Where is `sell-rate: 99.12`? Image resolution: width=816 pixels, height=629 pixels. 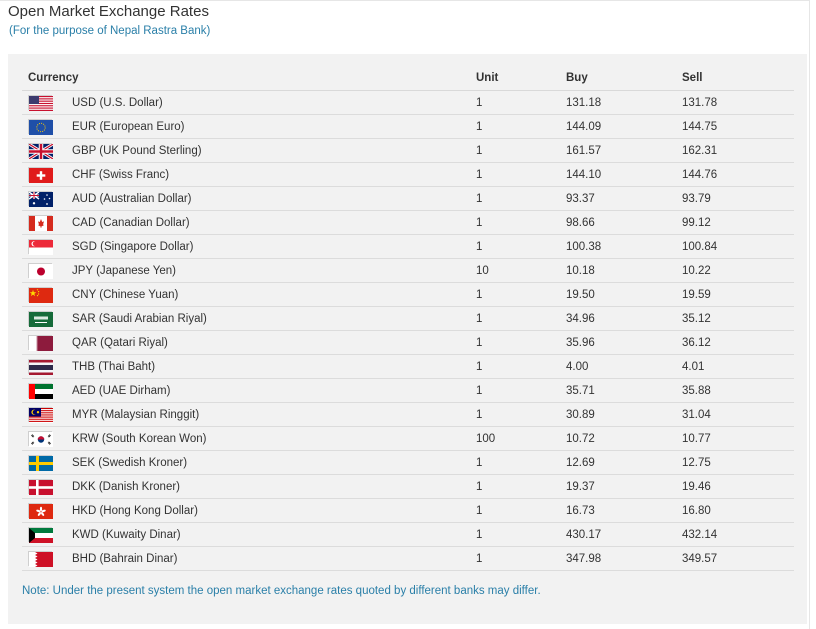 sell-rate: 99.12 is located at coordinates (738, 222).